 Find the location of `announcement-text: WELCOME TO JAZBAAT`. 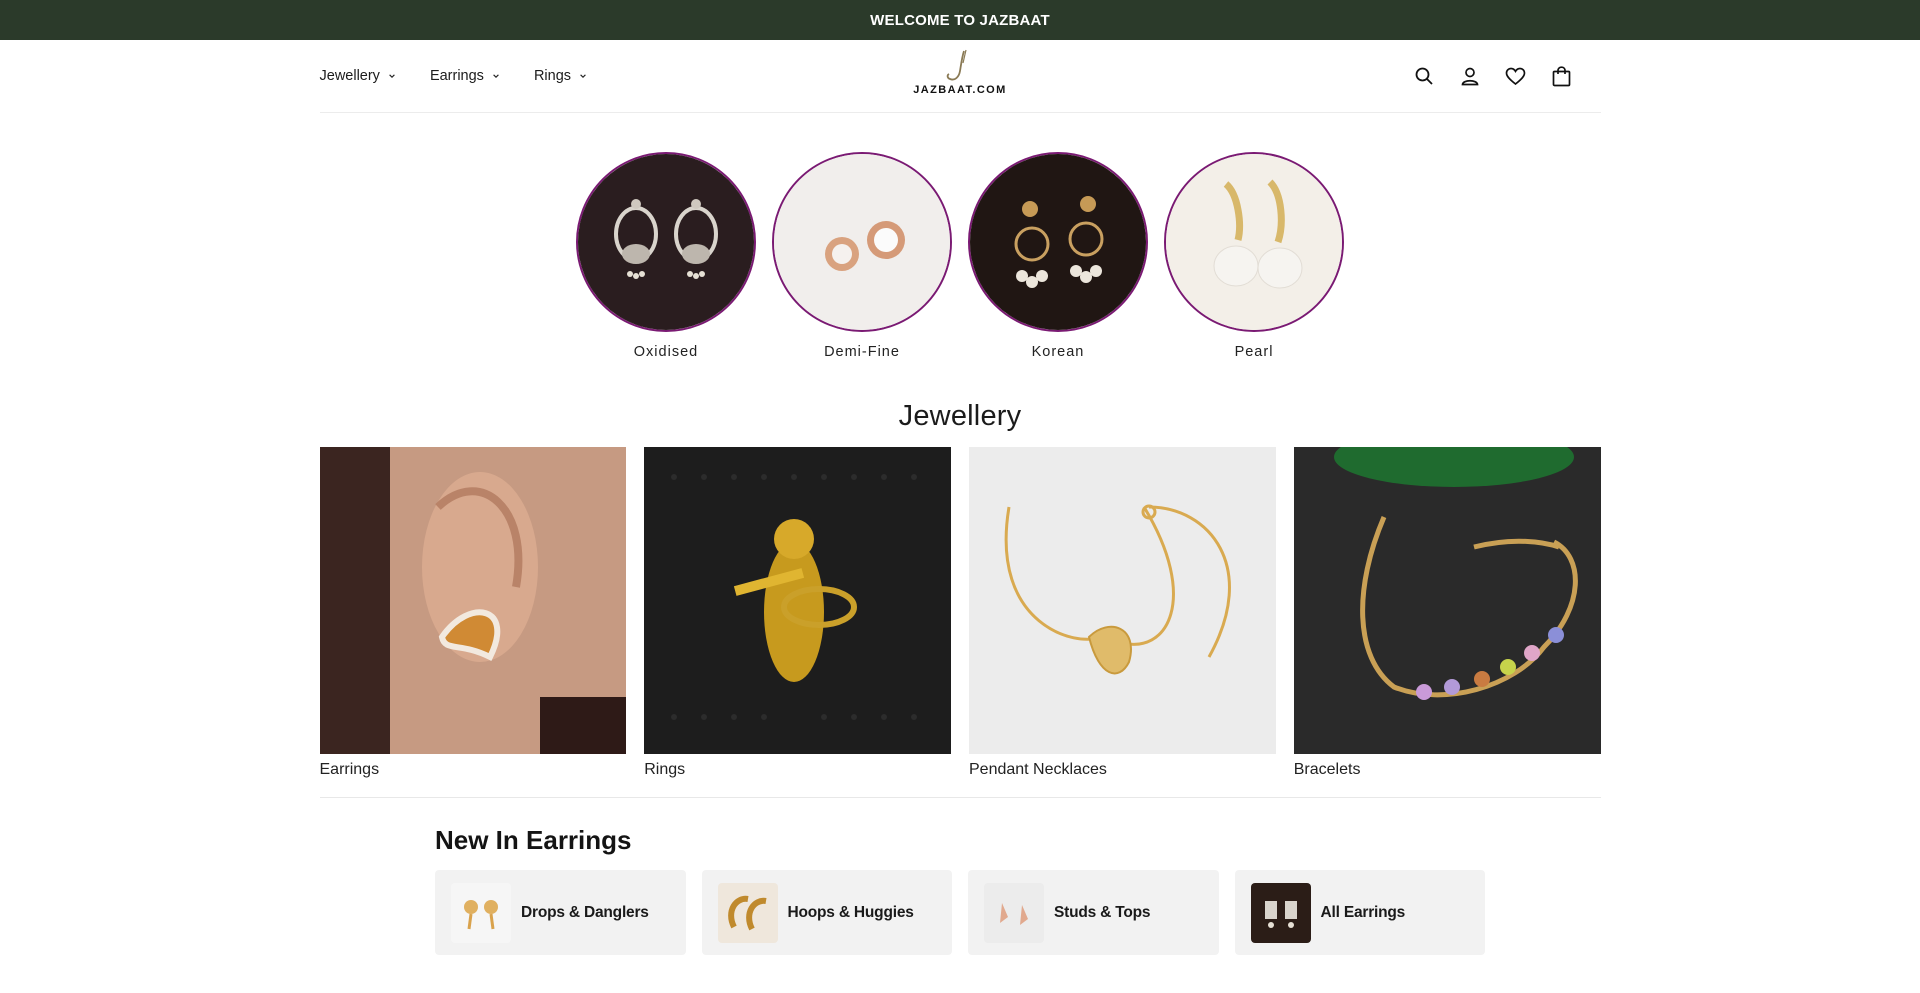

announcement-text: WELCOME TO JAZBAAT is located at coordinates (960, 20).